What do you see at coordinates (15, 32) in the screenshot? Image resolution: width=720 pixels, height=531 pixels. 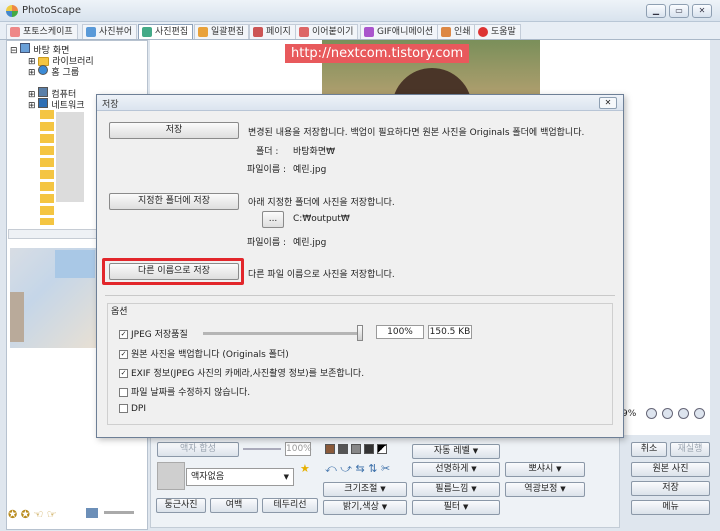 I see `photoscape-icon` at bounding box center [15, 32].